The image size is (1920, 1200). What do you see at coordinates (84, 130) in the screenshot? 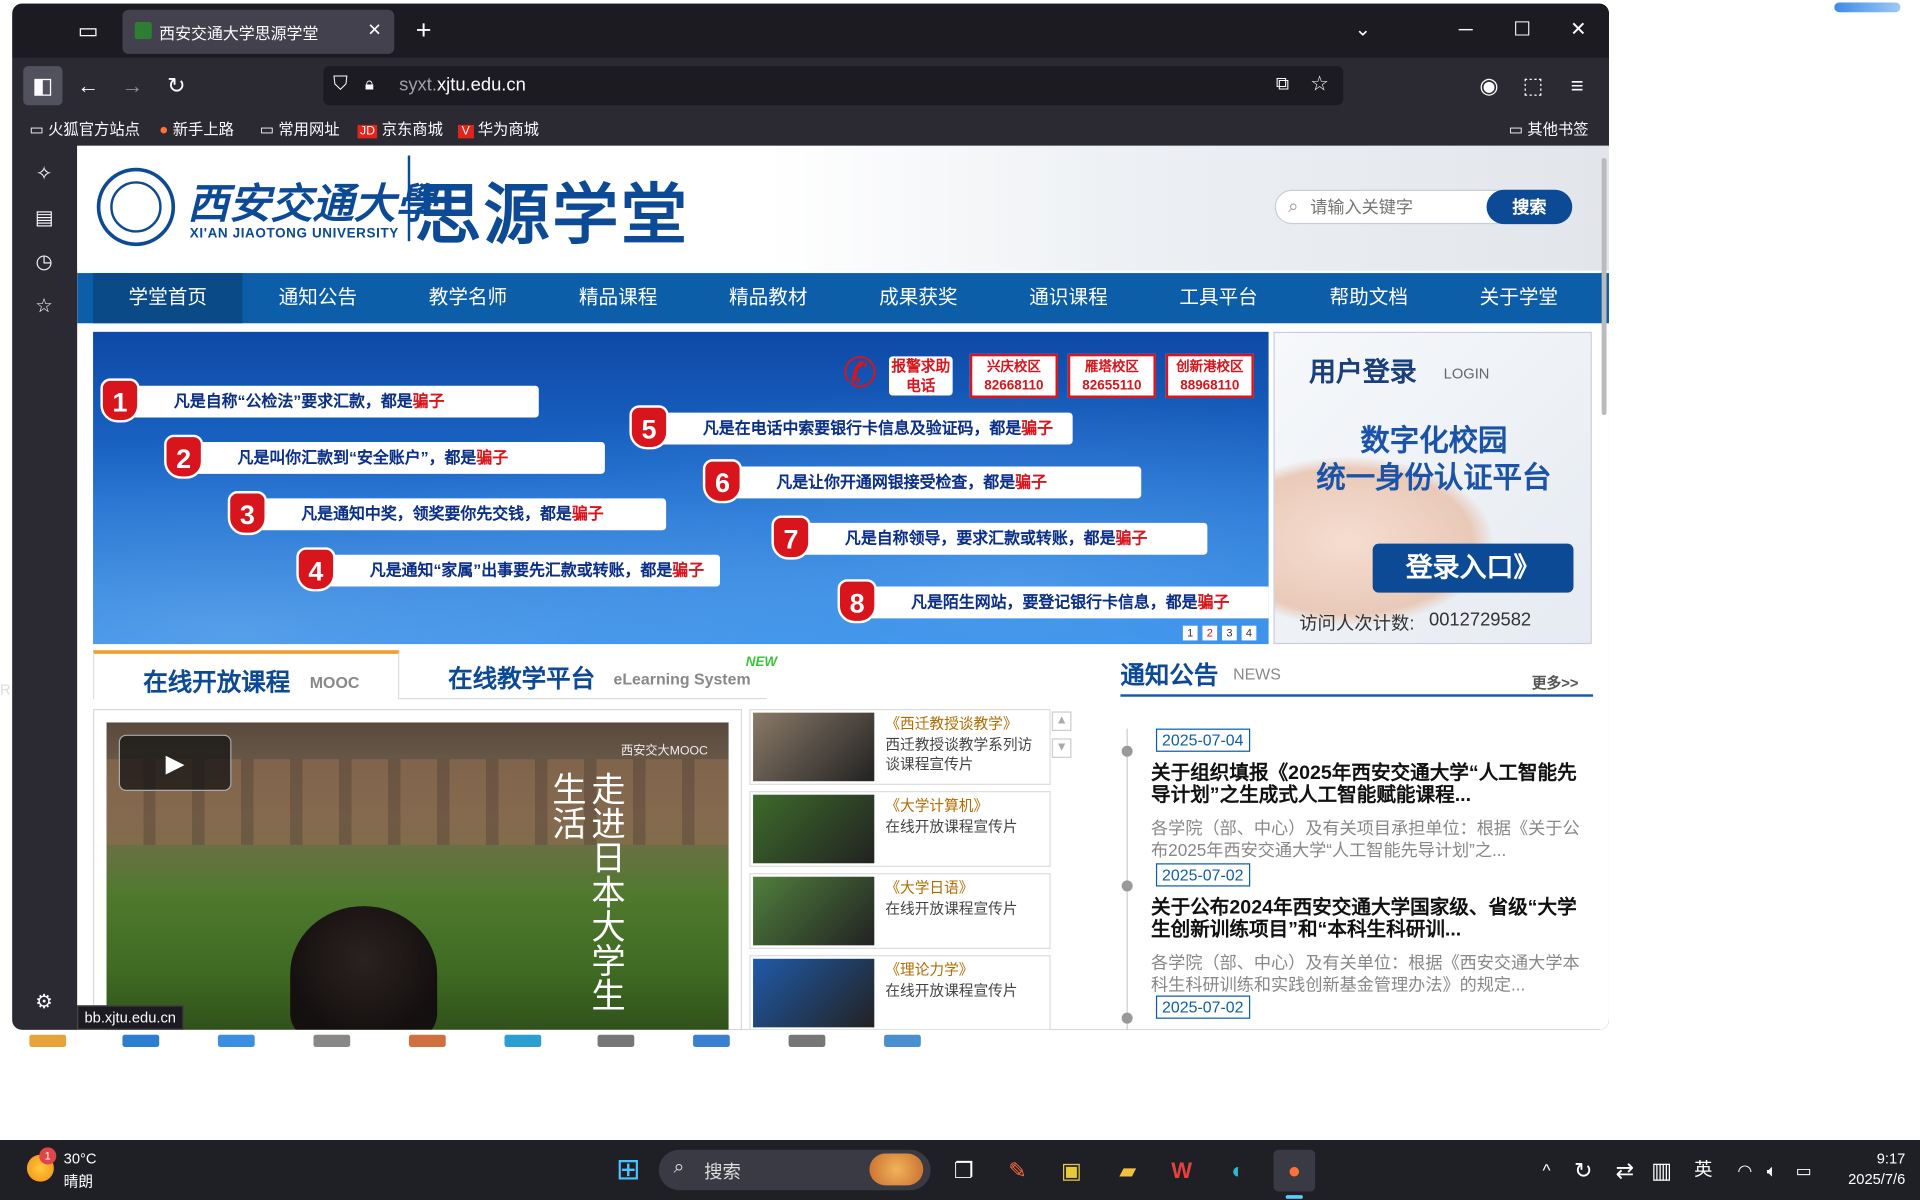
I see `bookmark-item: ▭ 火狐官方站点` at bounding box center [84, 130].